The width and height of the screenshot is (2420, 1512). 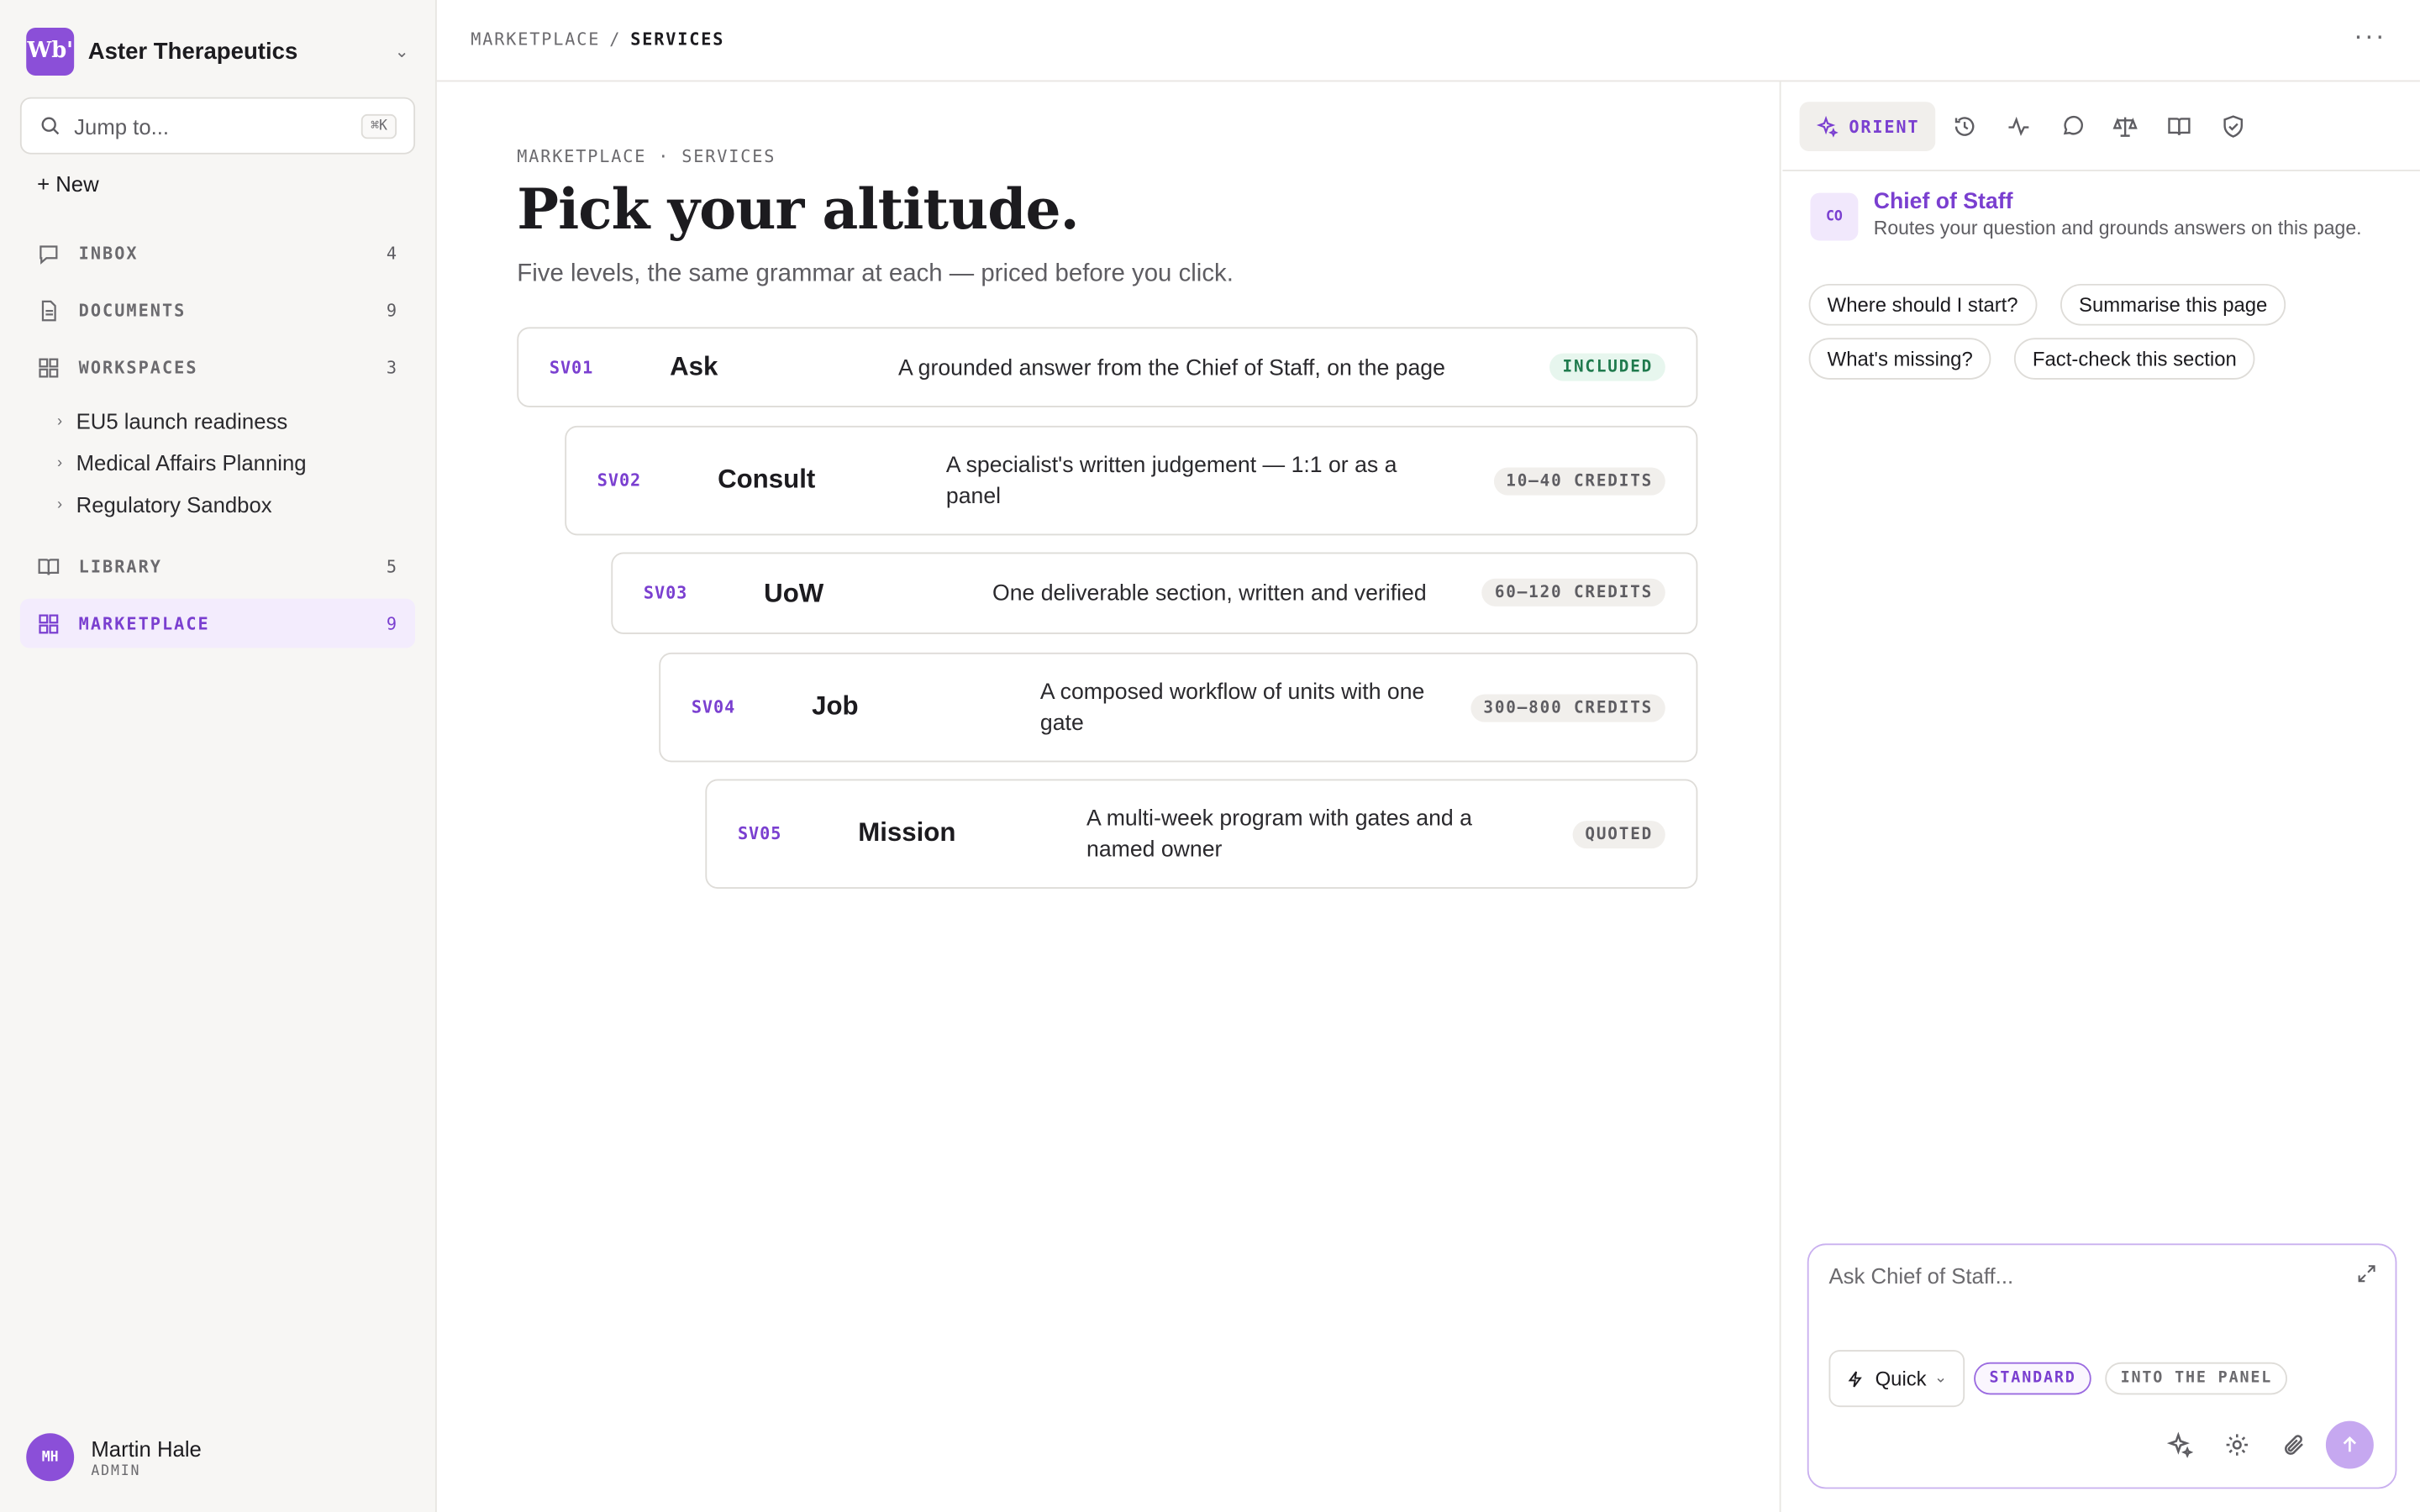 I want to click on panel-tabs: ORIENT, so click(x=2101, y=126).